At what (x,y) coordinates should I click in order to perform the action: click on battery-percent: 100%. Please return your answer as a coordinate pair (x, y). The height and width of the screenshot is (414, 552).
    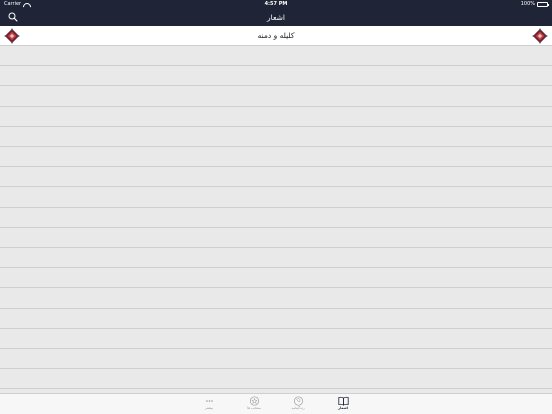
    Looking at the image, I should click on (527, 4).